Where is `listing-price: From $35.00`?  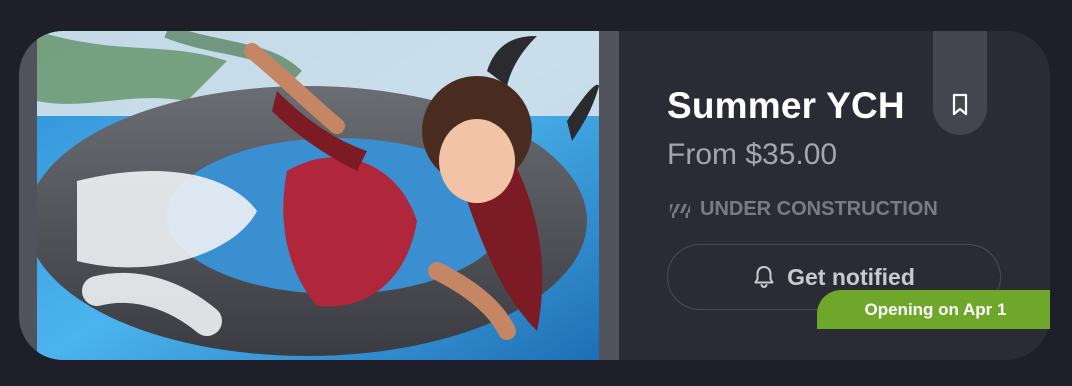
listing-price: From $35.00 is located at coordinates (752, 154).